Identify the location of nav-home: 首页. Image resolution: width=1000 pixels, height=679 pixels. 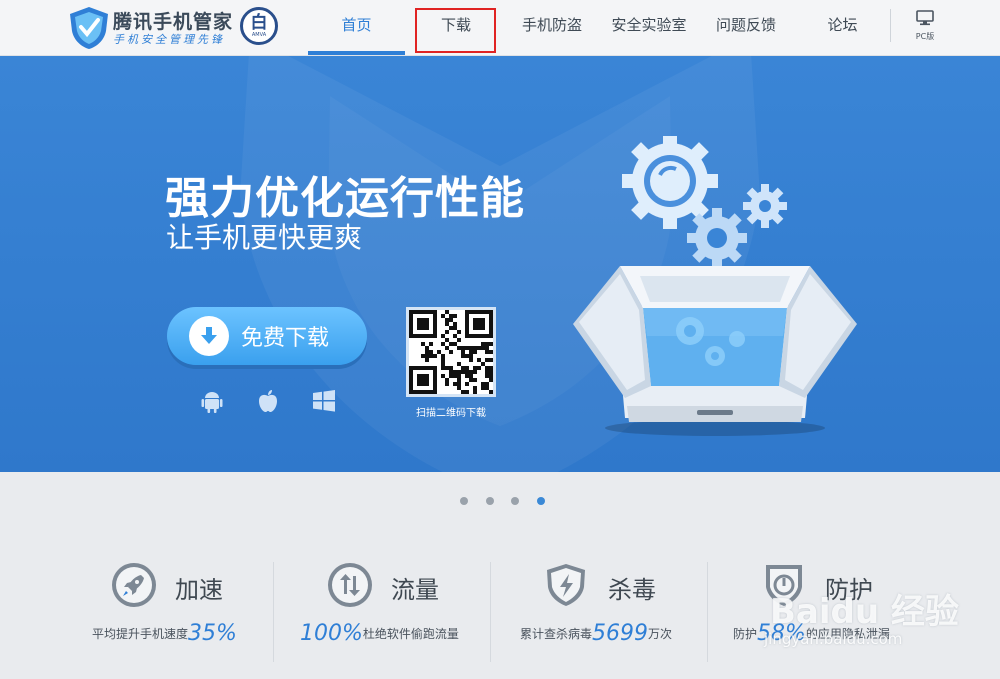
(356, 28).